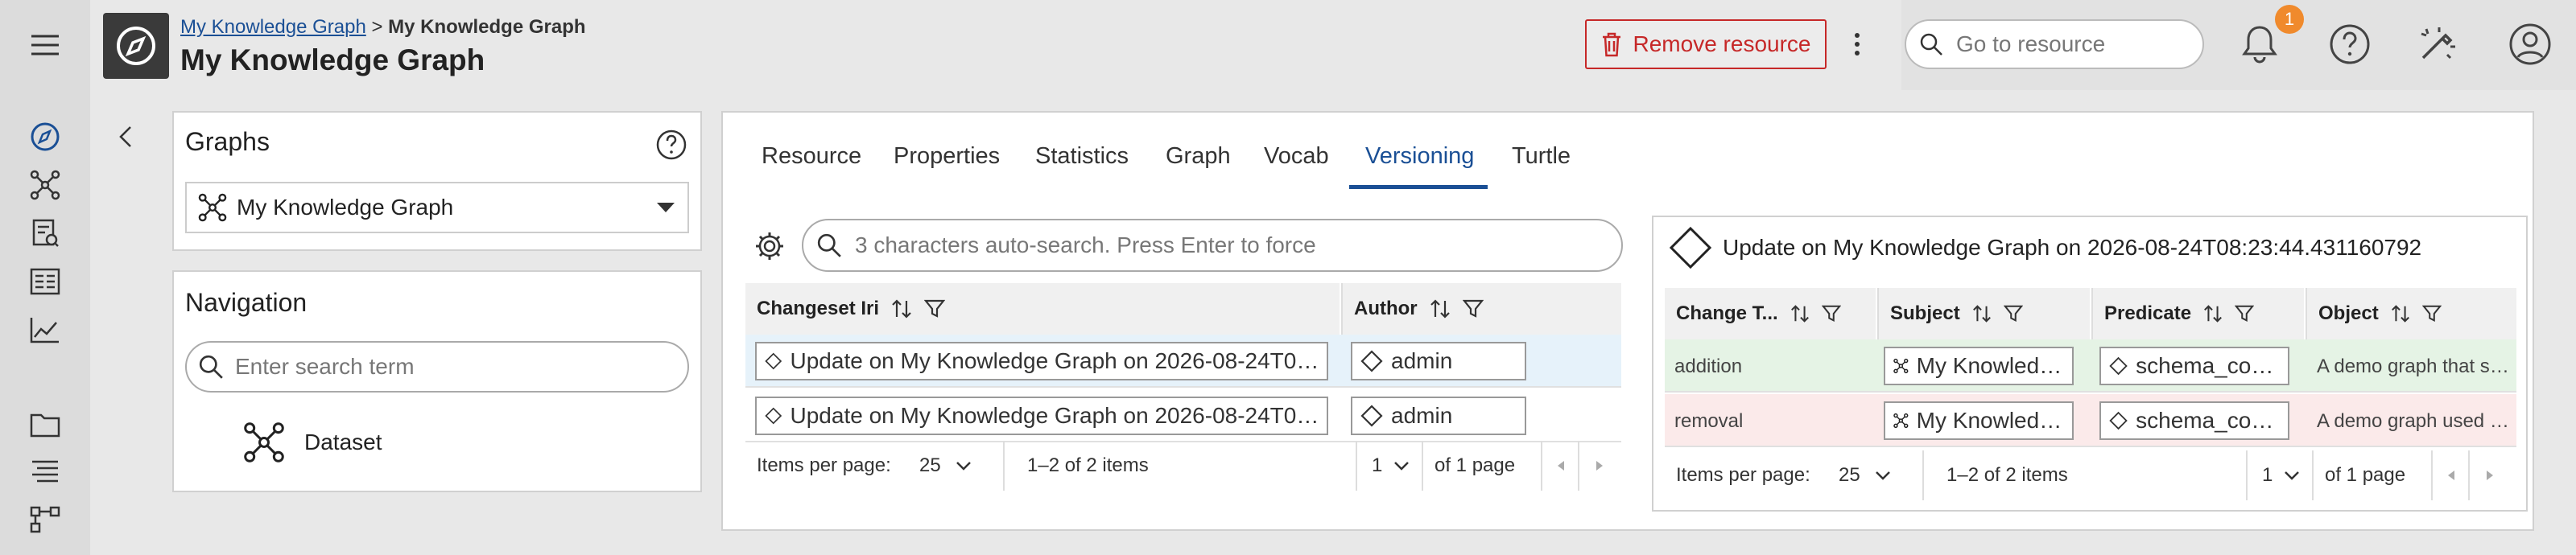  I want to click on tab-resource: Resource, so click(811, 156).